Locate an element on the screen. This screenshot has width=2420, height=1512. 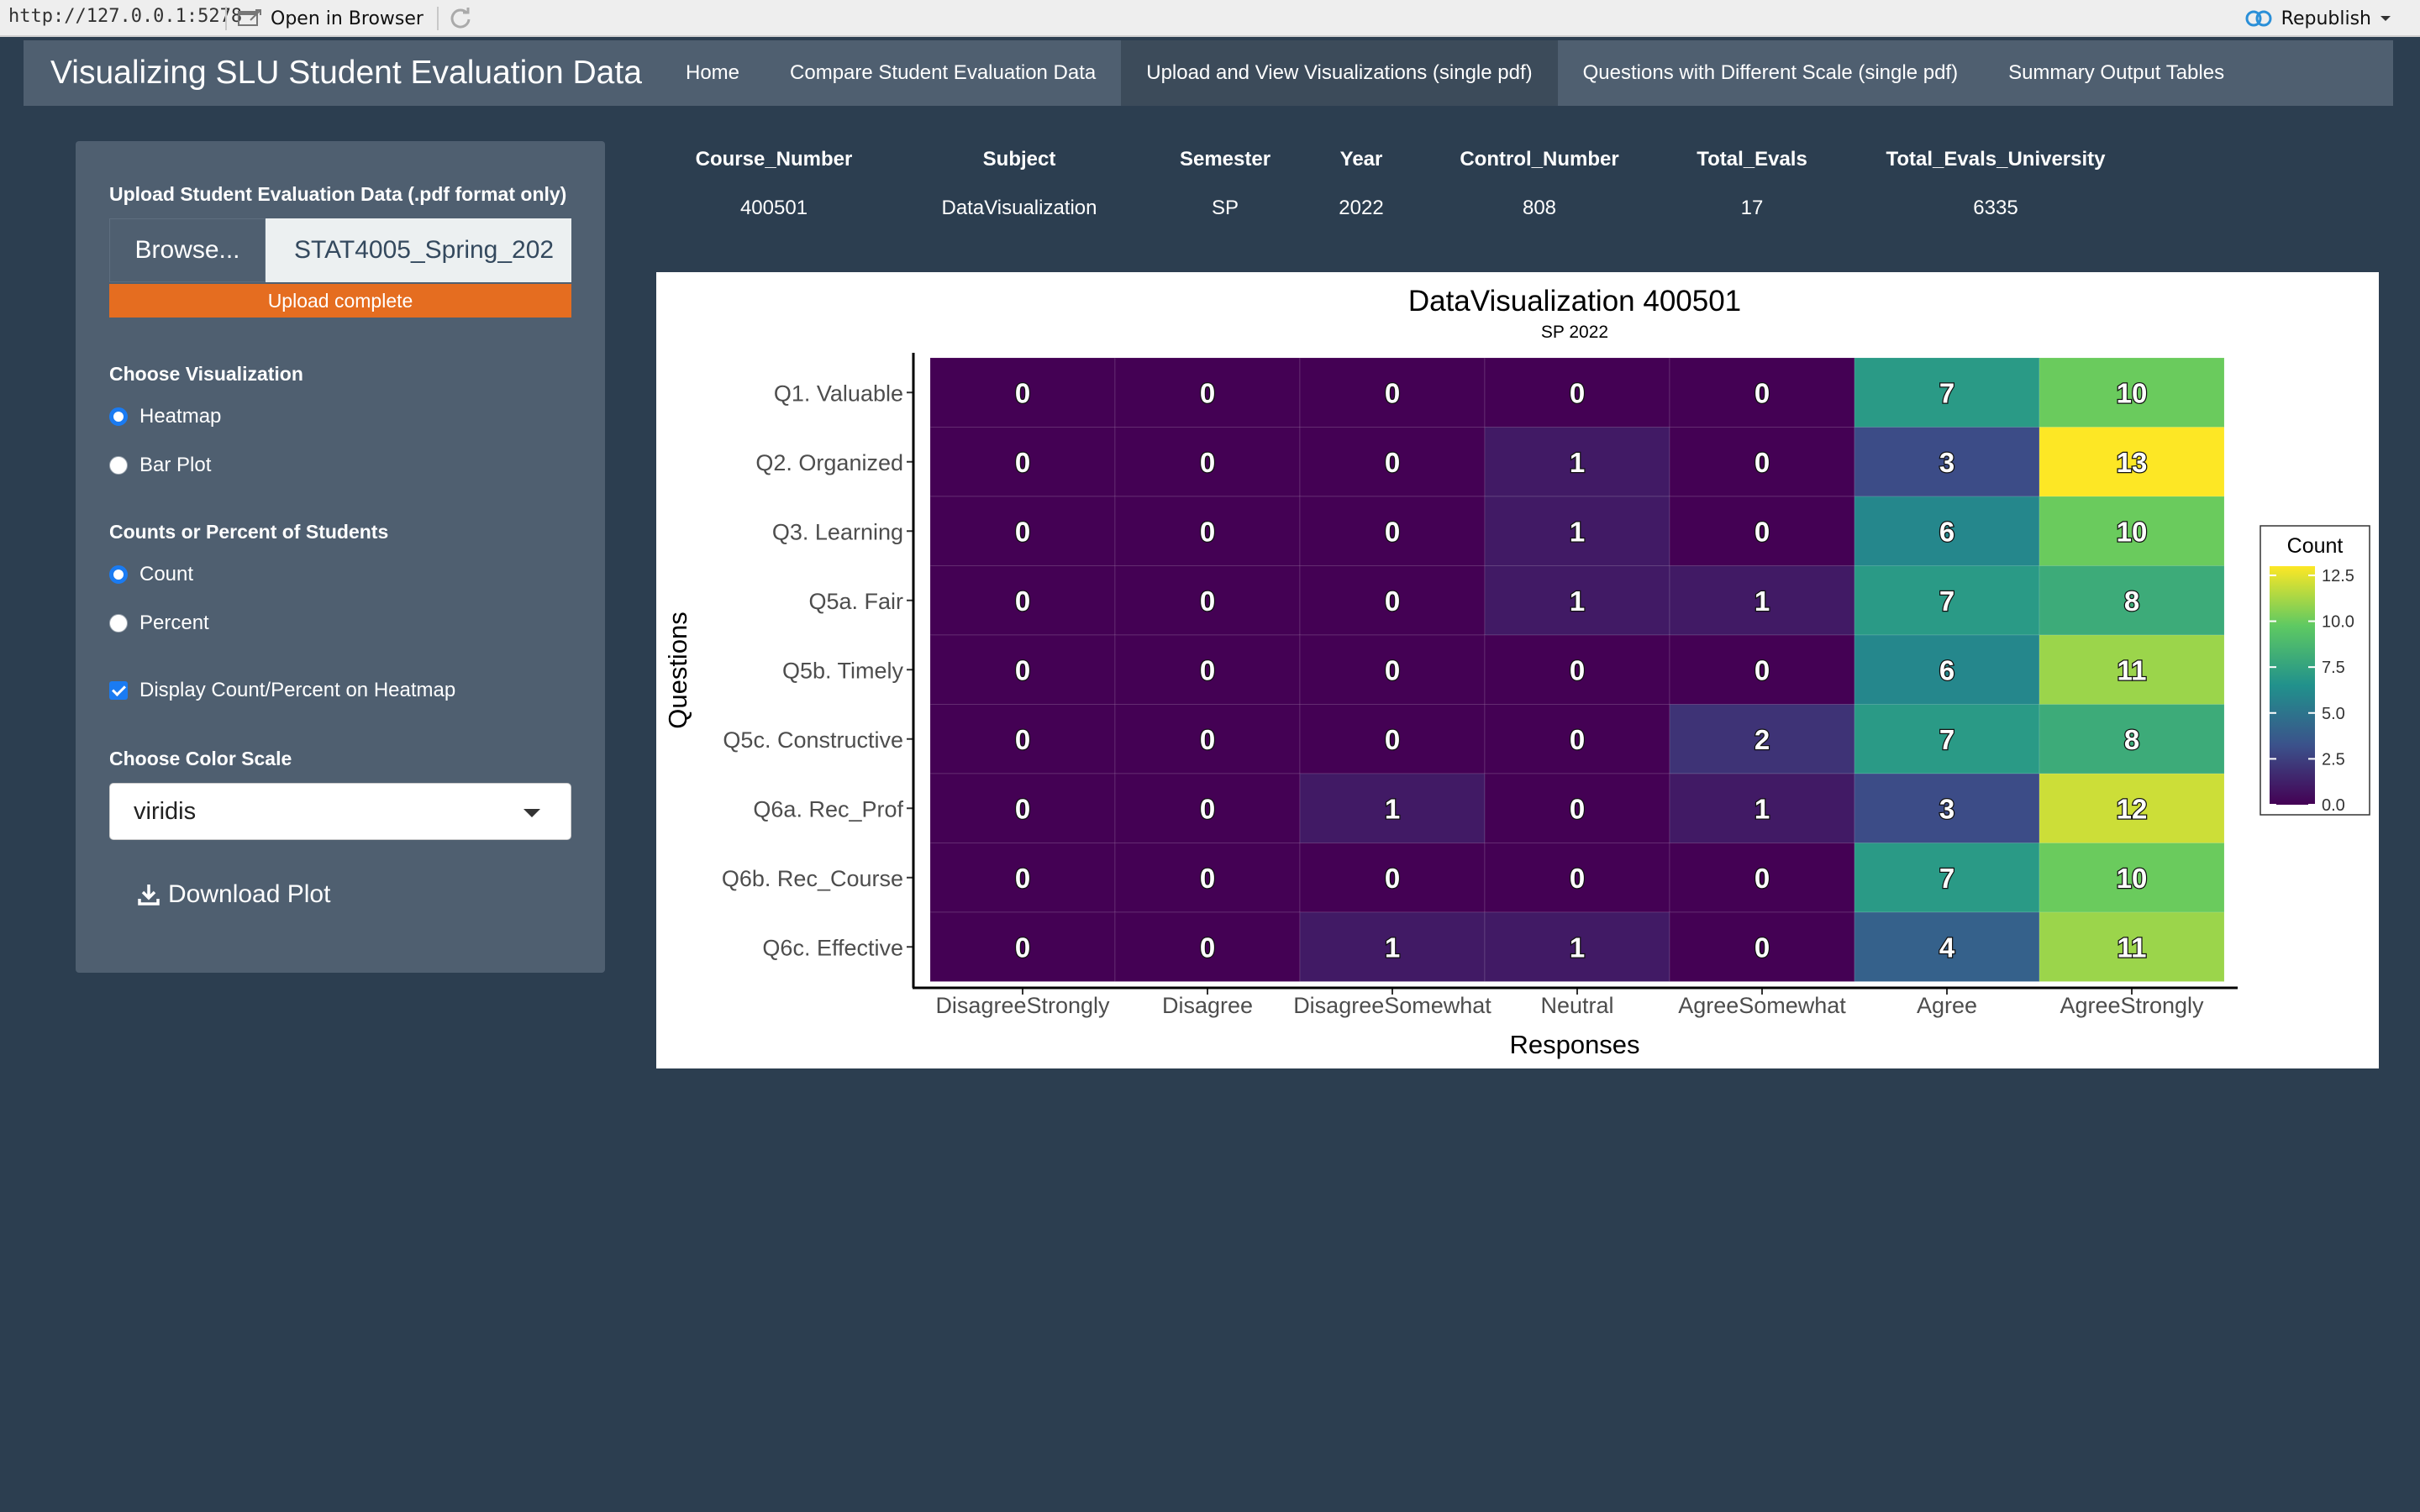
radio-bar-plot: Bar Plot is located at coordinates (160, 465).